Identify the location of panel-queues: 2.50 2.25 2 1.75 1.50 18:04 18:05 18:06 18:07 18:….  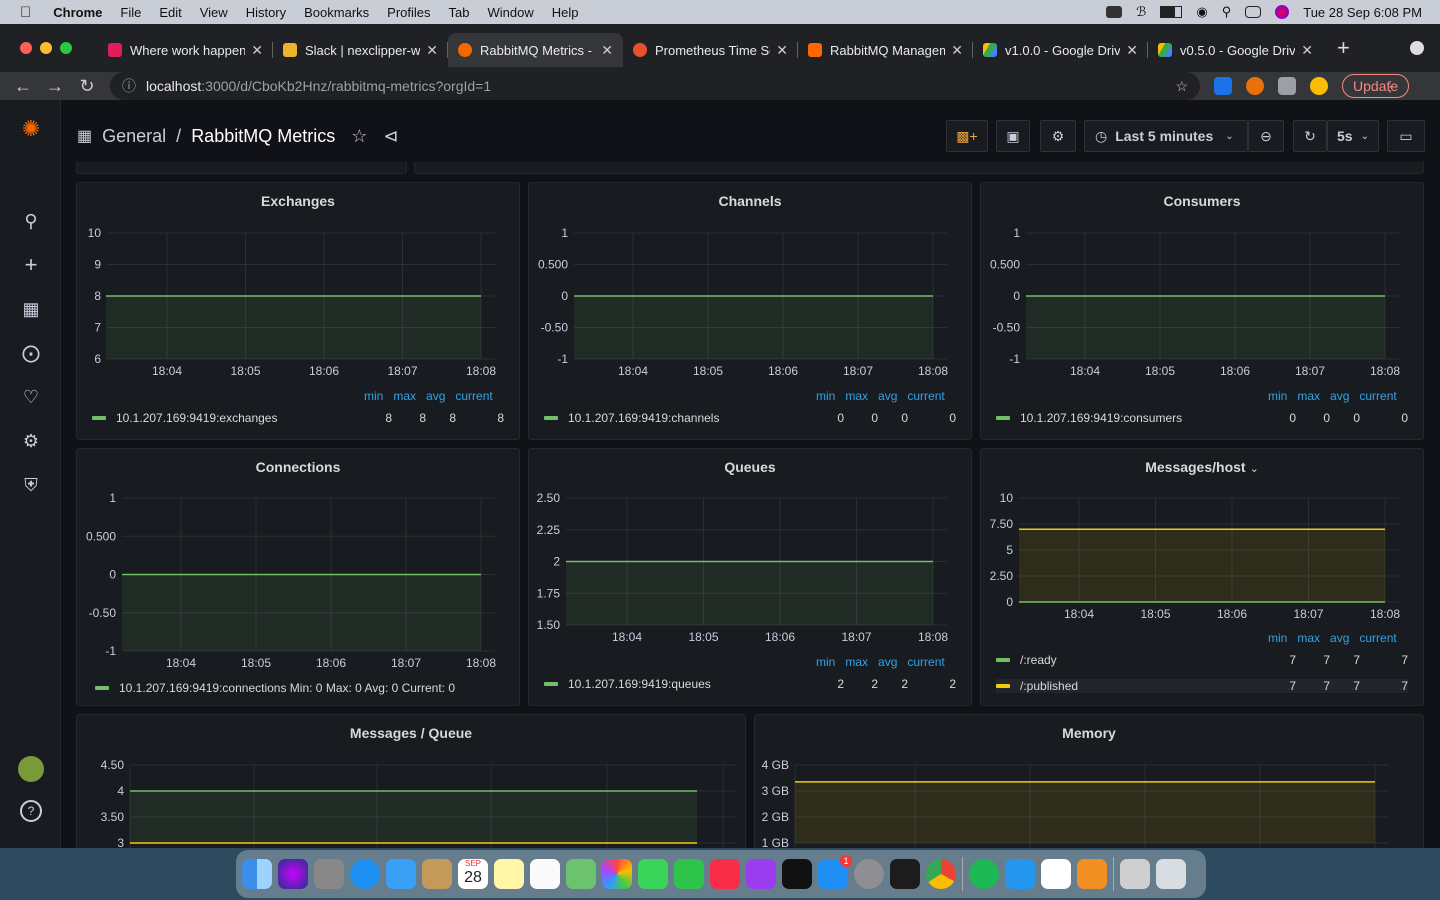
(750, 577).